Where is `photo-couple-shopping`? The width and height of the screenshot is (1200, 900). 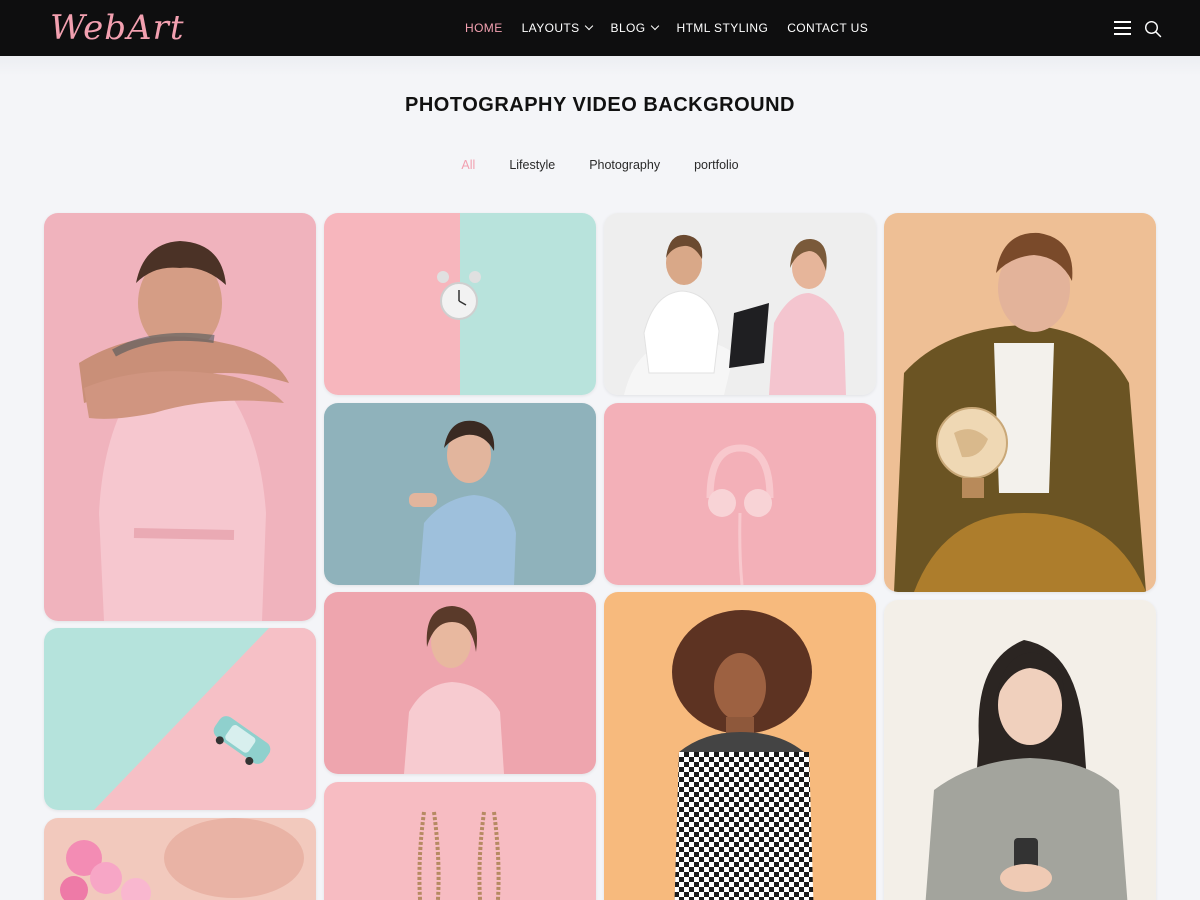 photo-couple-shopping is located at coordinates (740, 304).